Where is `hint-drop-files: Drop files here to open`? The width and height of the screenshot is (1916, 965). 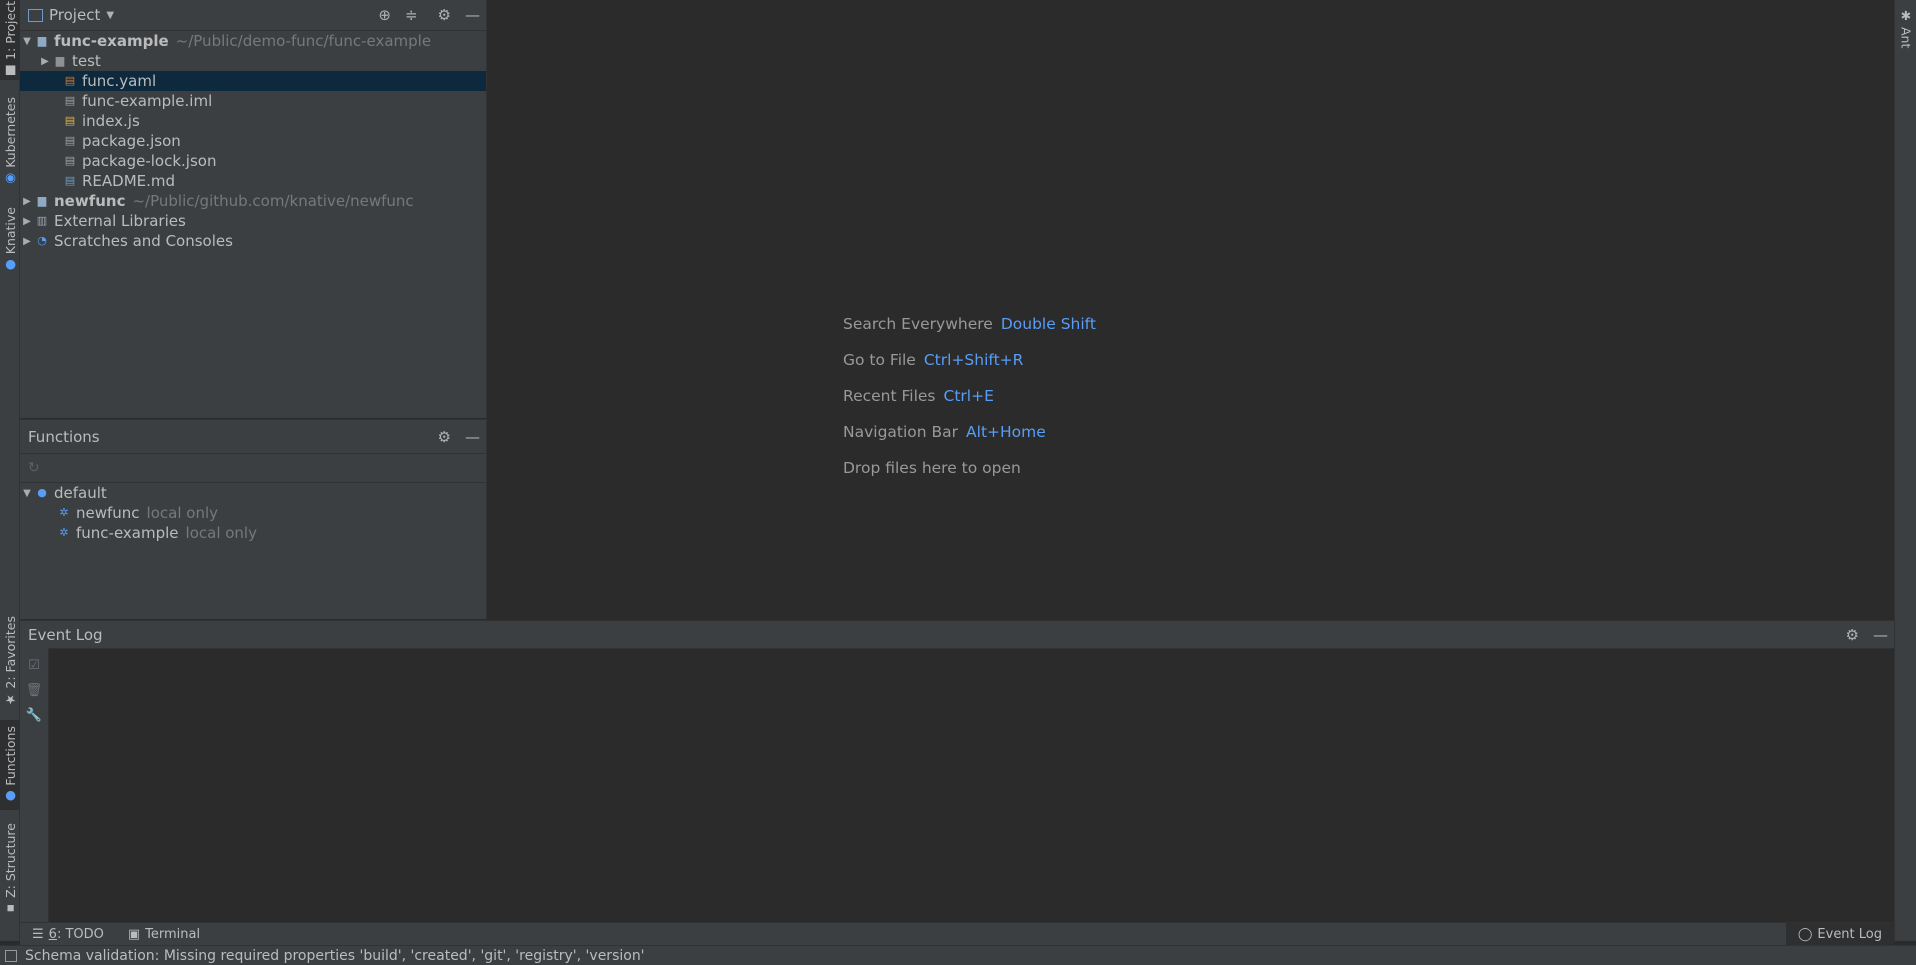
hint-drop-files: Drop files here to open is located at coordinates (932, 468).